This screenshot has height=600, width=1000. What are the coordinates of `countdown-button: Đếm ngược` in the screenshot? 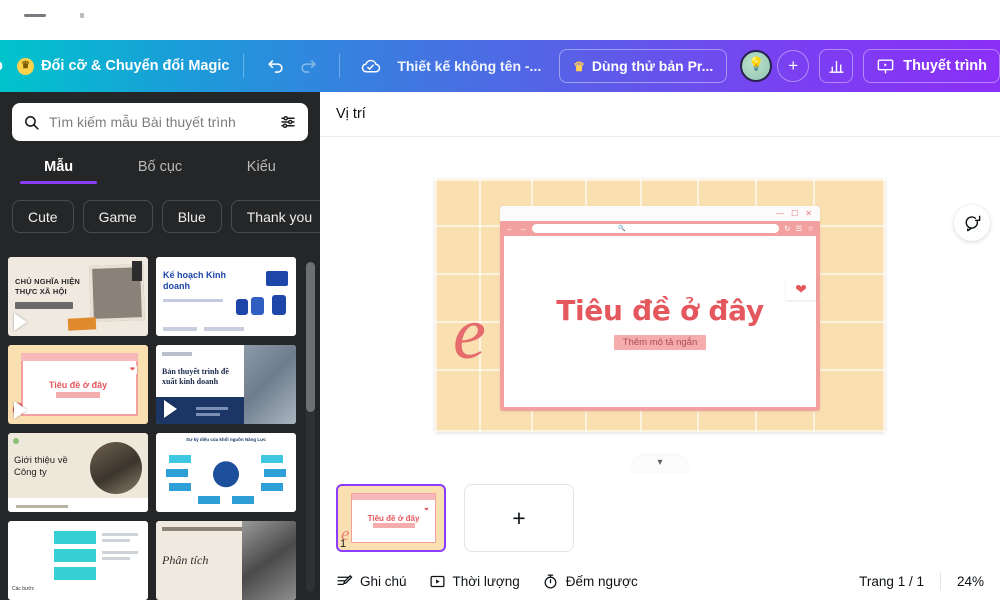 It's located at (590, 581).